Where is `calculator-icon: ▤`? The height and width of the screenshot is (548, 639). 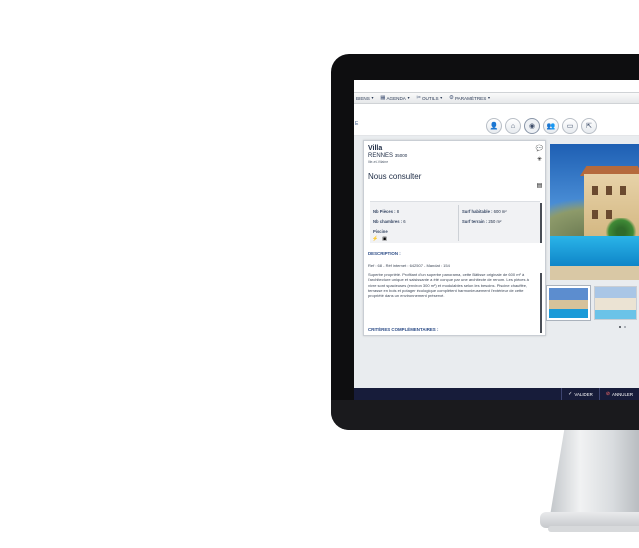
calculator-icon: ▤ is located at coordinates (539, 185).